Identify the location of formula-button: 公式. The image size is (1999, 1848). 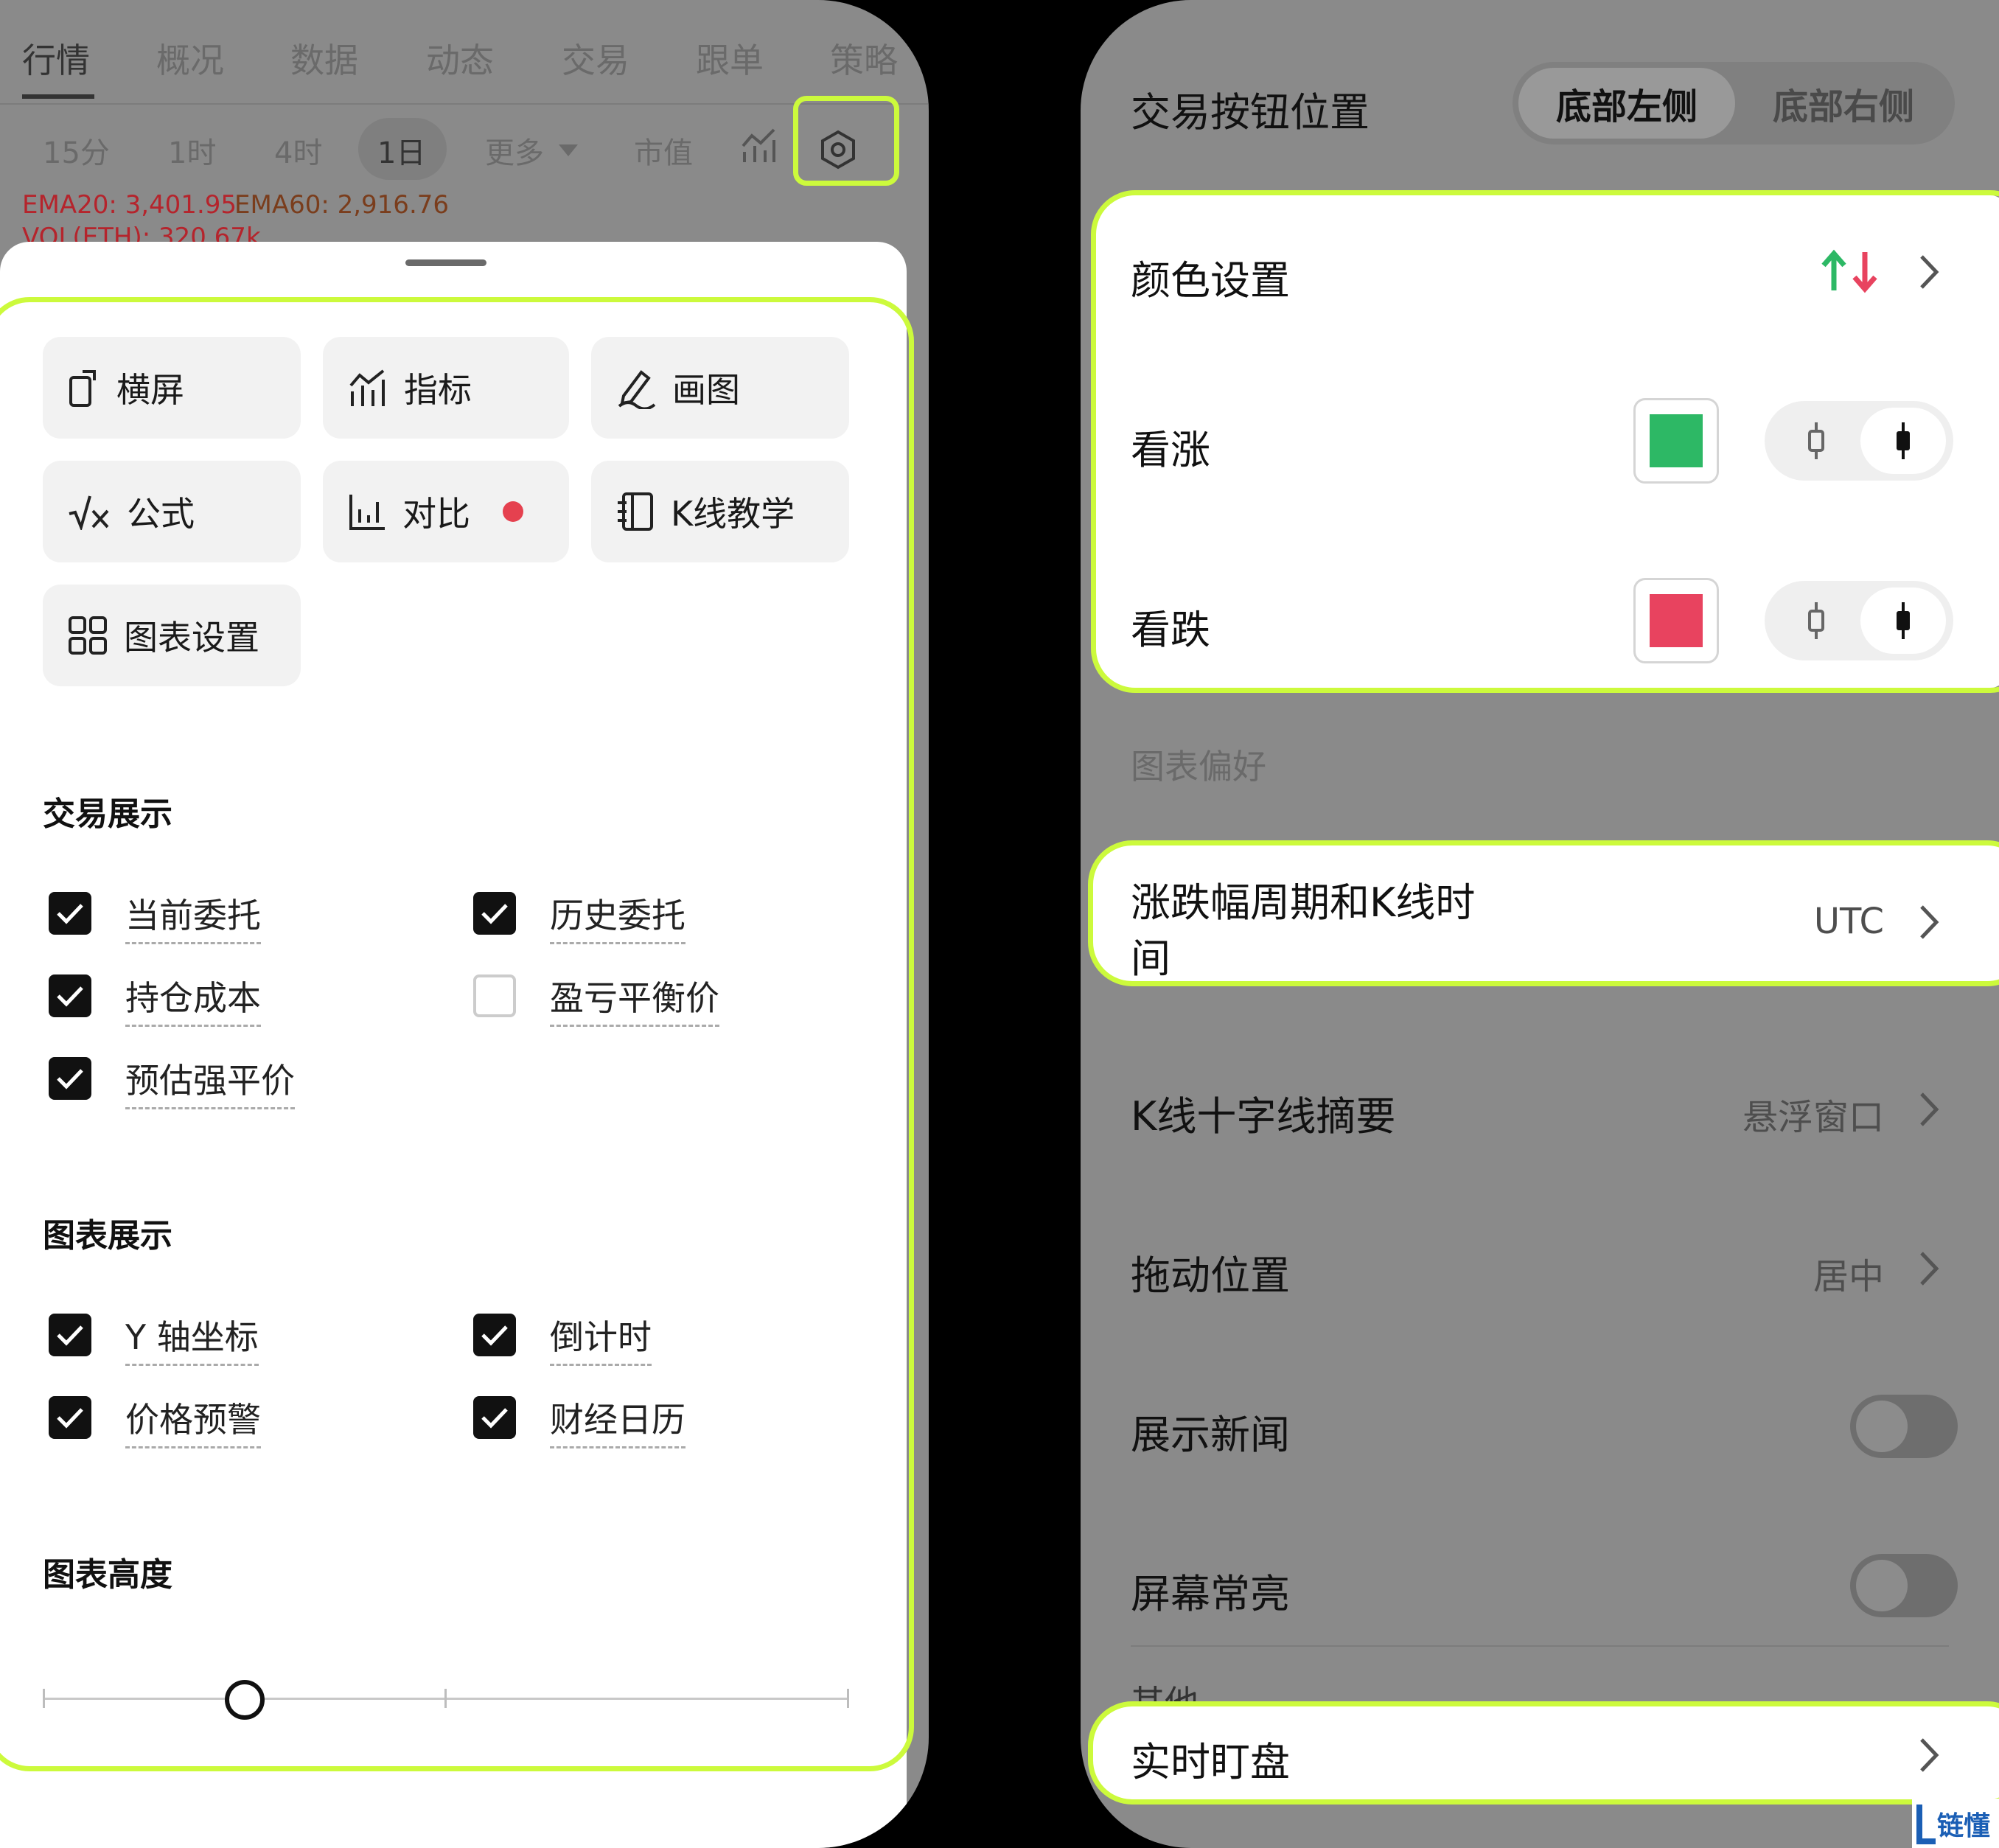
(172, 511).